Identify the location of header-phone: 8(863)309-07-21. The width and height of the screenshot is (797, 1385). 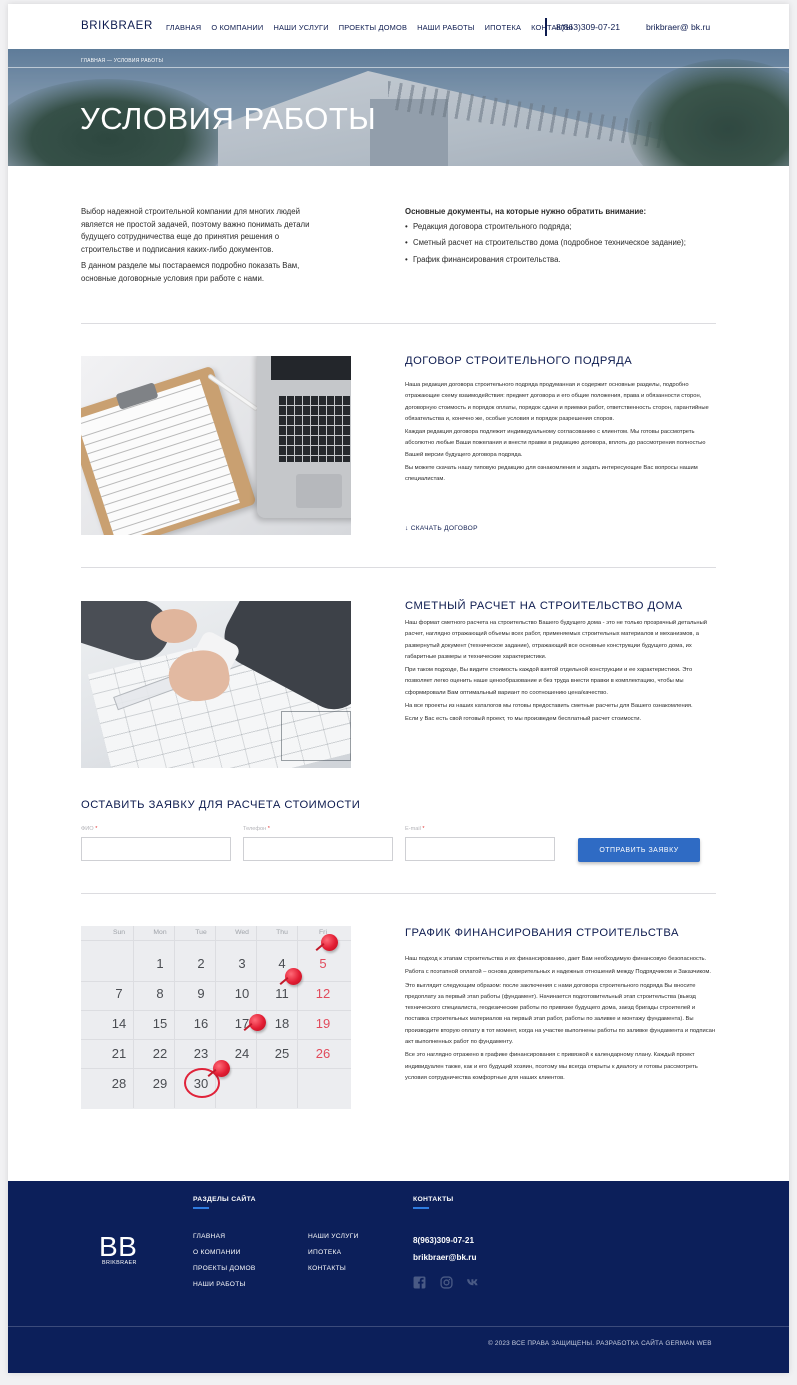
(588, 27).